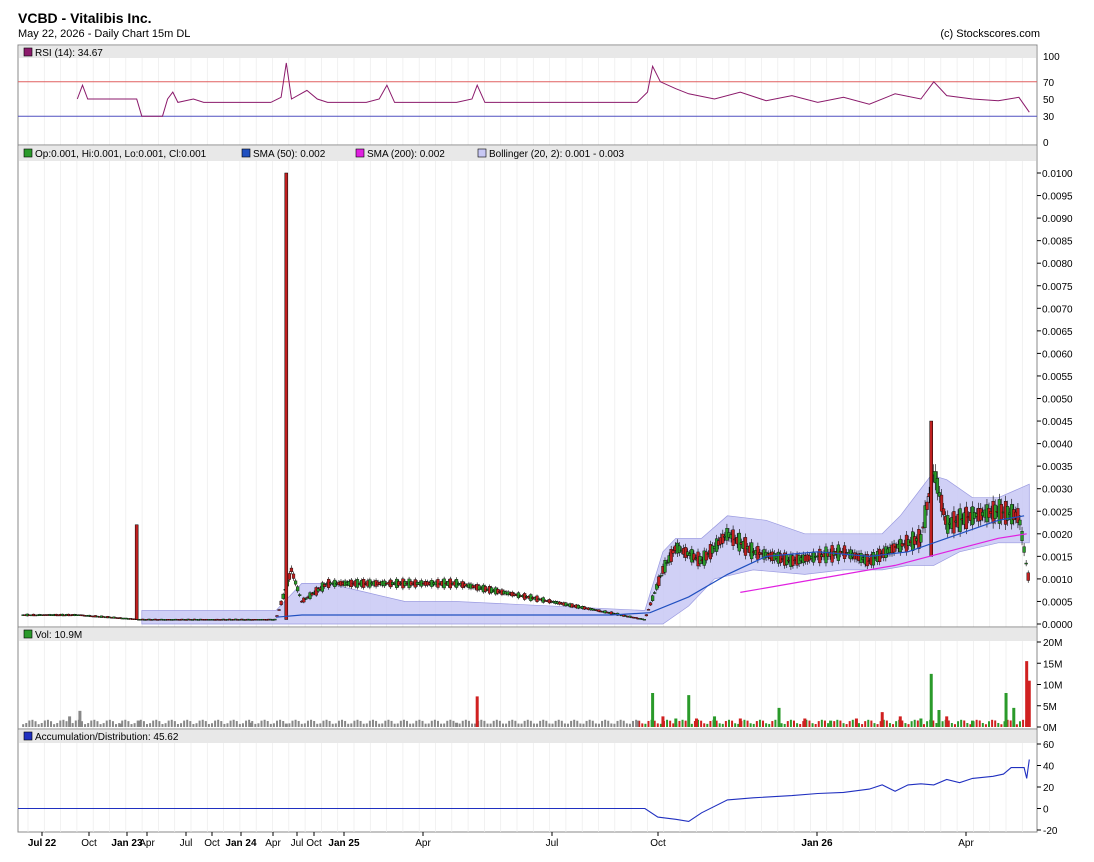 Image resolution: width=1094 pixels, height=862 pixels. What do you see at coordinates (28, 153) in the screenshot?
I see `price-legend-0-swatch` at bounding box center [28, 153].